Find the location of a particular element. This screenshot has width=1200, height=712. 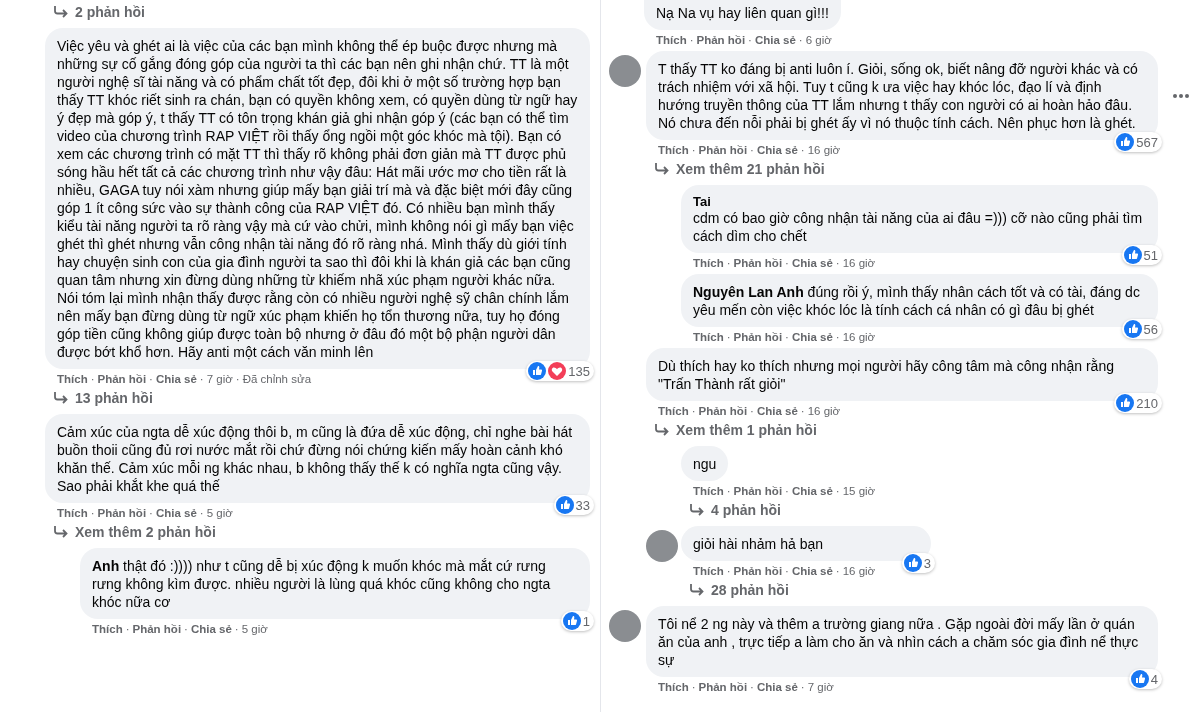

timestamp: 6 giờ is located at coordinates (818, 40).